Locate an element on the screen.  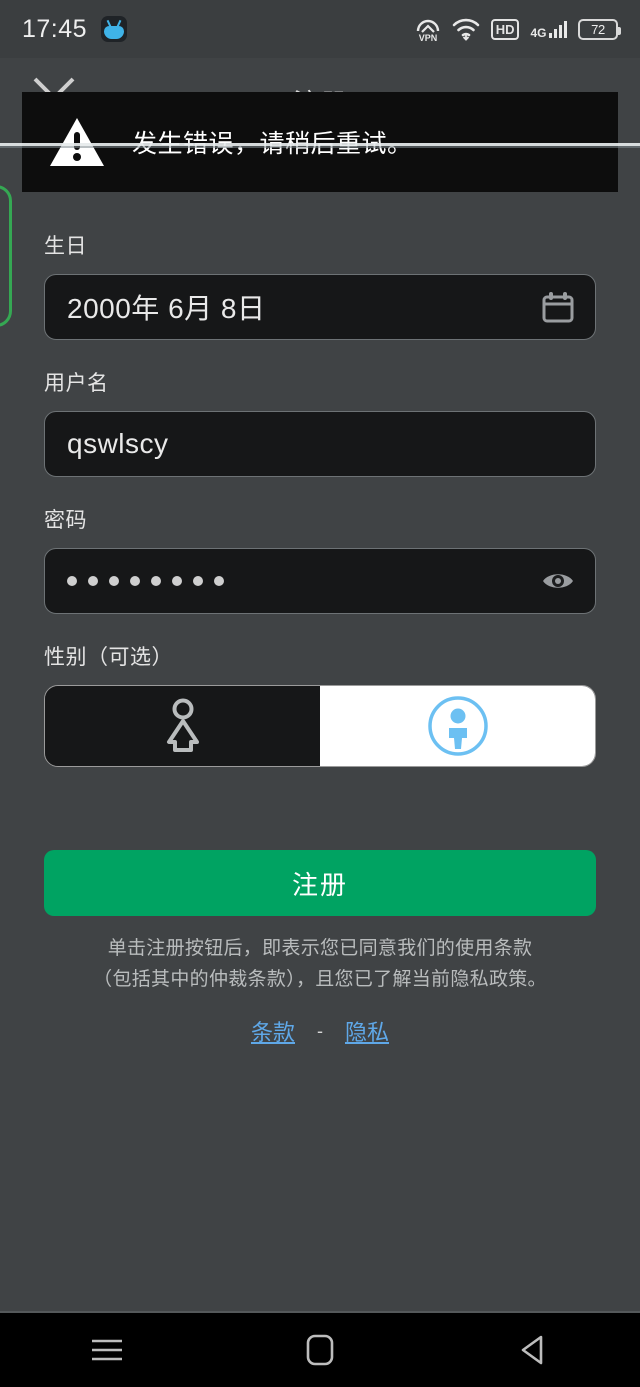
gender-option-female is located at coordinates (182, 726).